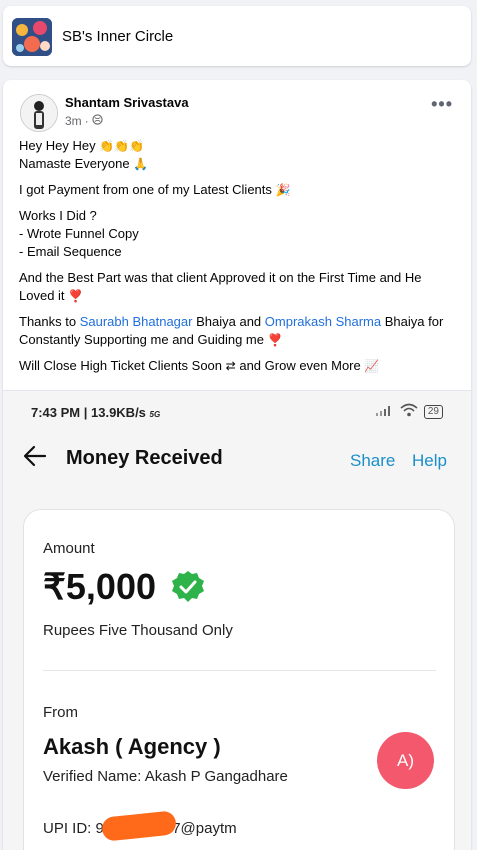 The image size is (477, 850). I want to click on more-options-icon: •••, so click(442, 104).